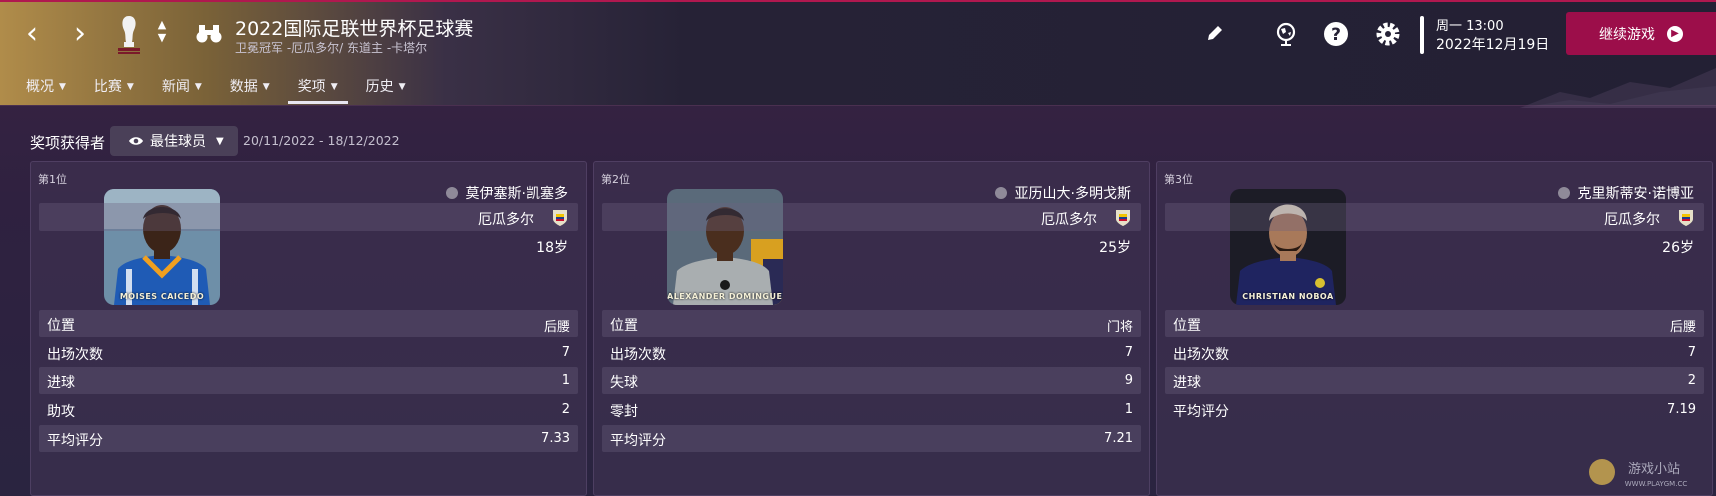 This screenshot has width=1716, height=496. I want to click on player-age: 18岁, so click(552, 248).